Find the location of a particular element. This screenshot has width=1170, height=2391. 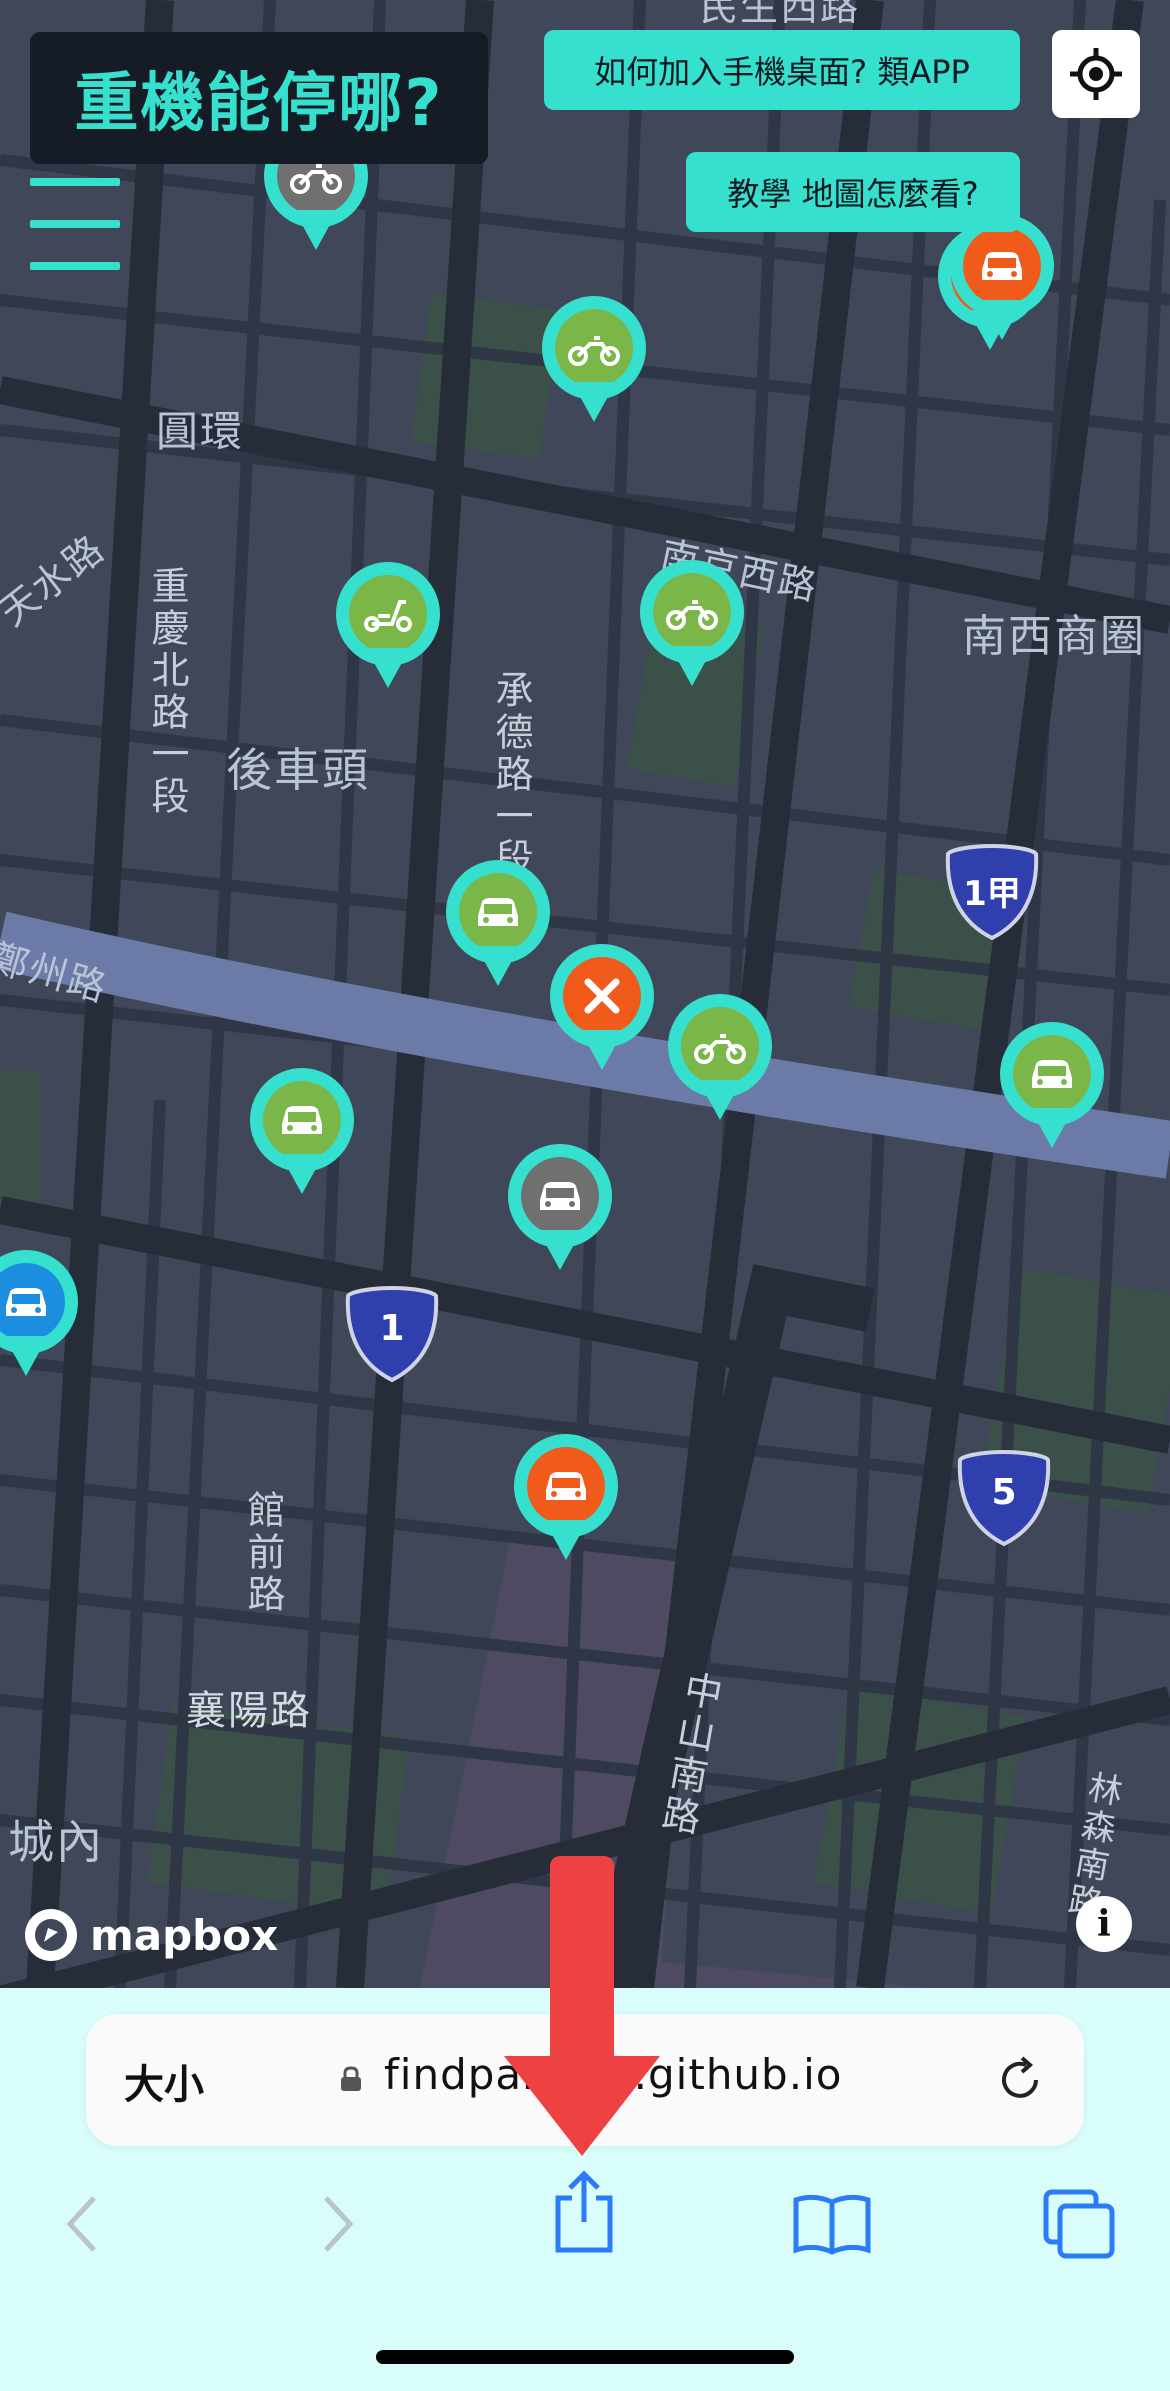

label-chengde: 承德路一段 is located at coordinates (511, 775).